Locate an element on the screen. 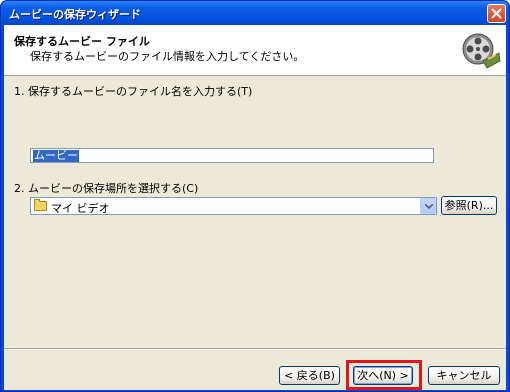  close-button is located at coordinates (496, 13).